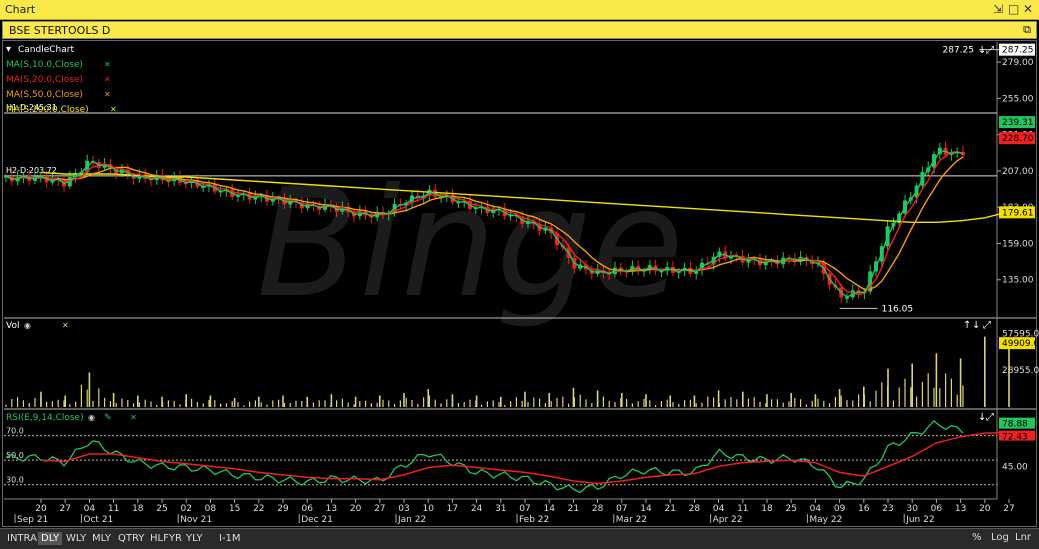 Image resolution: width=1039 pixels, height=549 pixels. I want to click on vol-eye-icon: ◉, so click(27, 325).